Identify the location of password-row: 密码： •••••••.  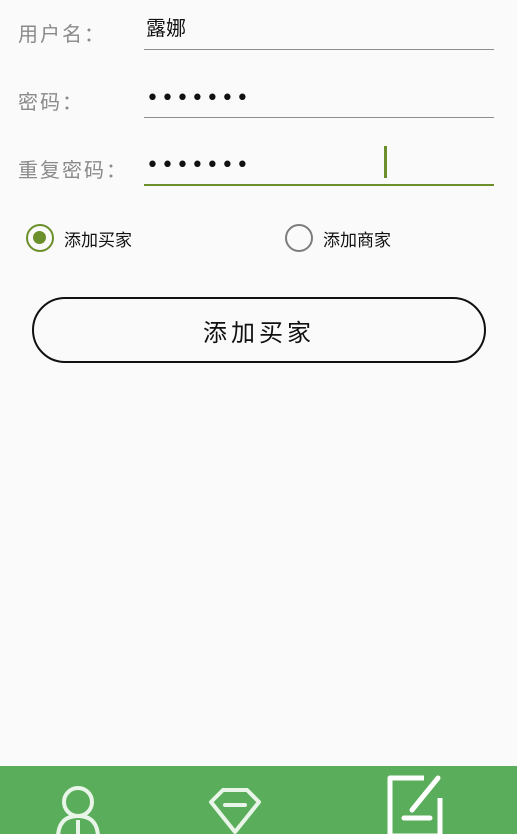
(258, 100).